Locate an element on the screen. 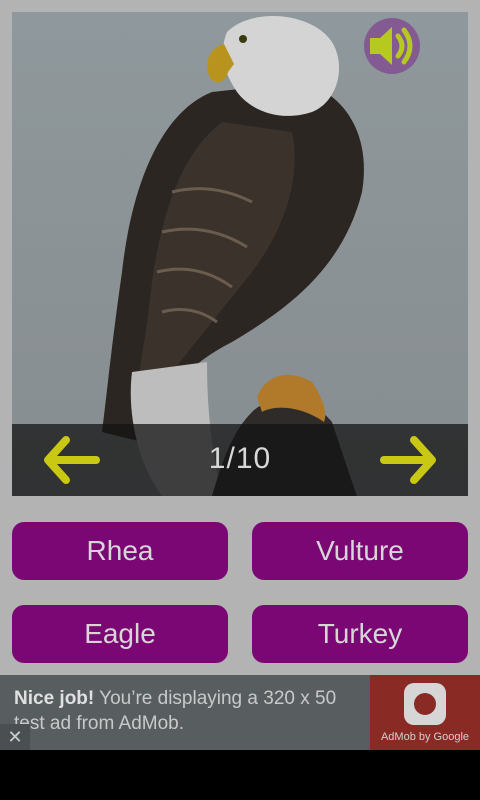 Image resolution: width=480 pixels, height=800 pixels. ad-headline: Nice job! is located at coordinates (54, 698).